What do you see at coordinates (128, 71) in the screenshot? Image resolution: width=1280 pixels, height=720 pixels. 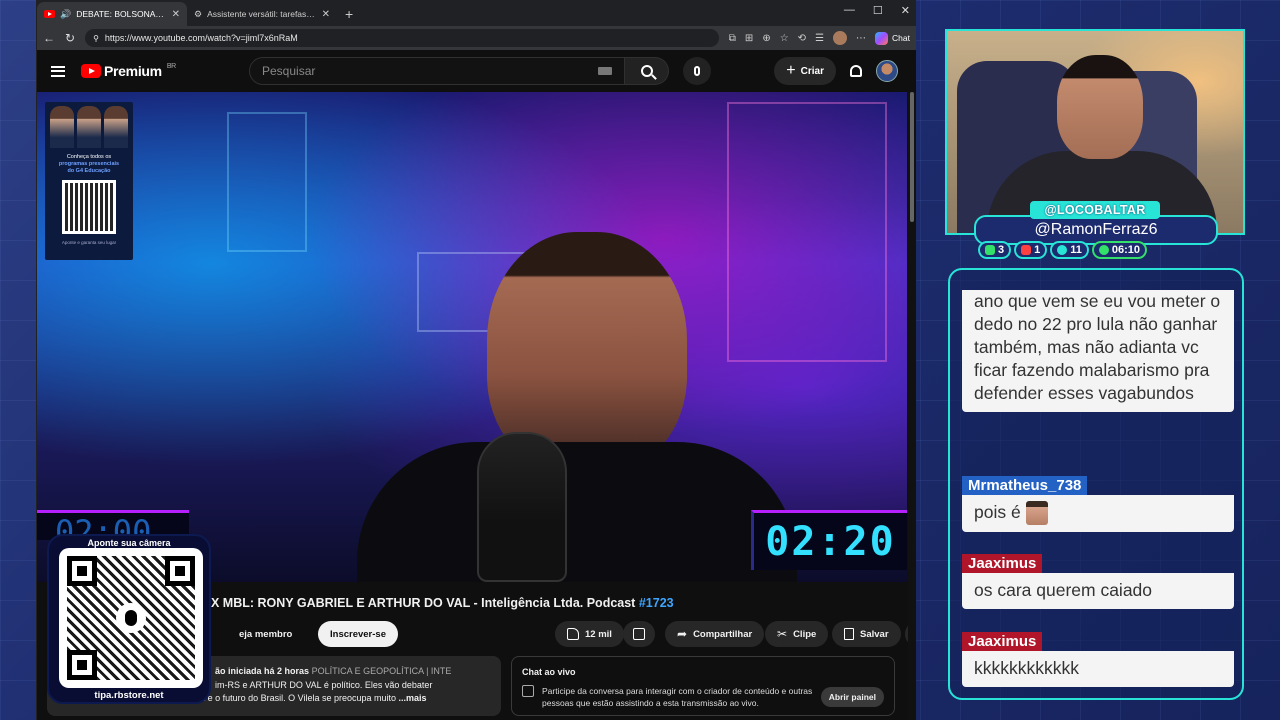 I see `youtube-logo: Premium BR` at bounding box center [128, 71].